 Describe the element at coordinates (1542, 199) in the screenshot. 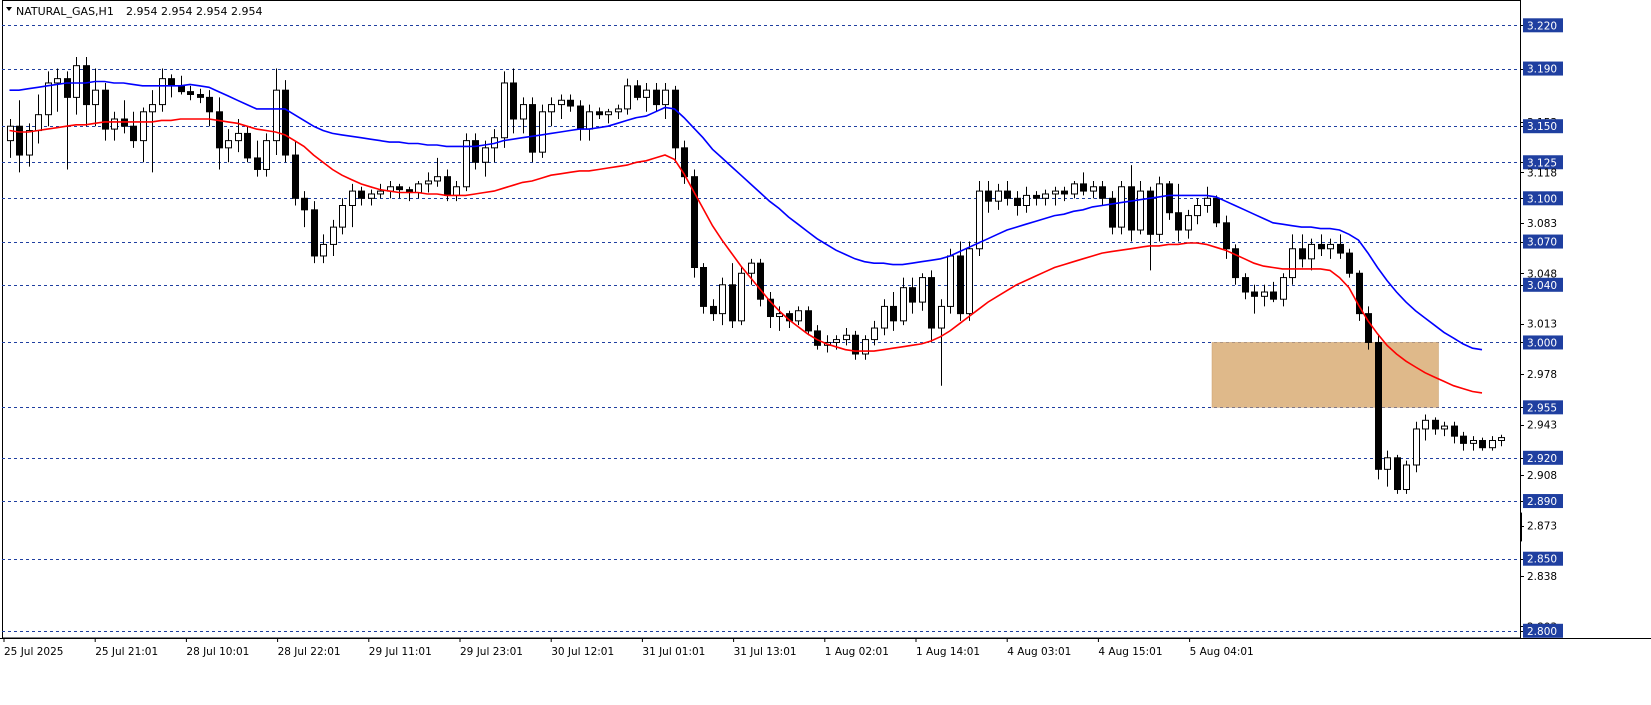

I see `y-tick-label: 3.100` at that location.